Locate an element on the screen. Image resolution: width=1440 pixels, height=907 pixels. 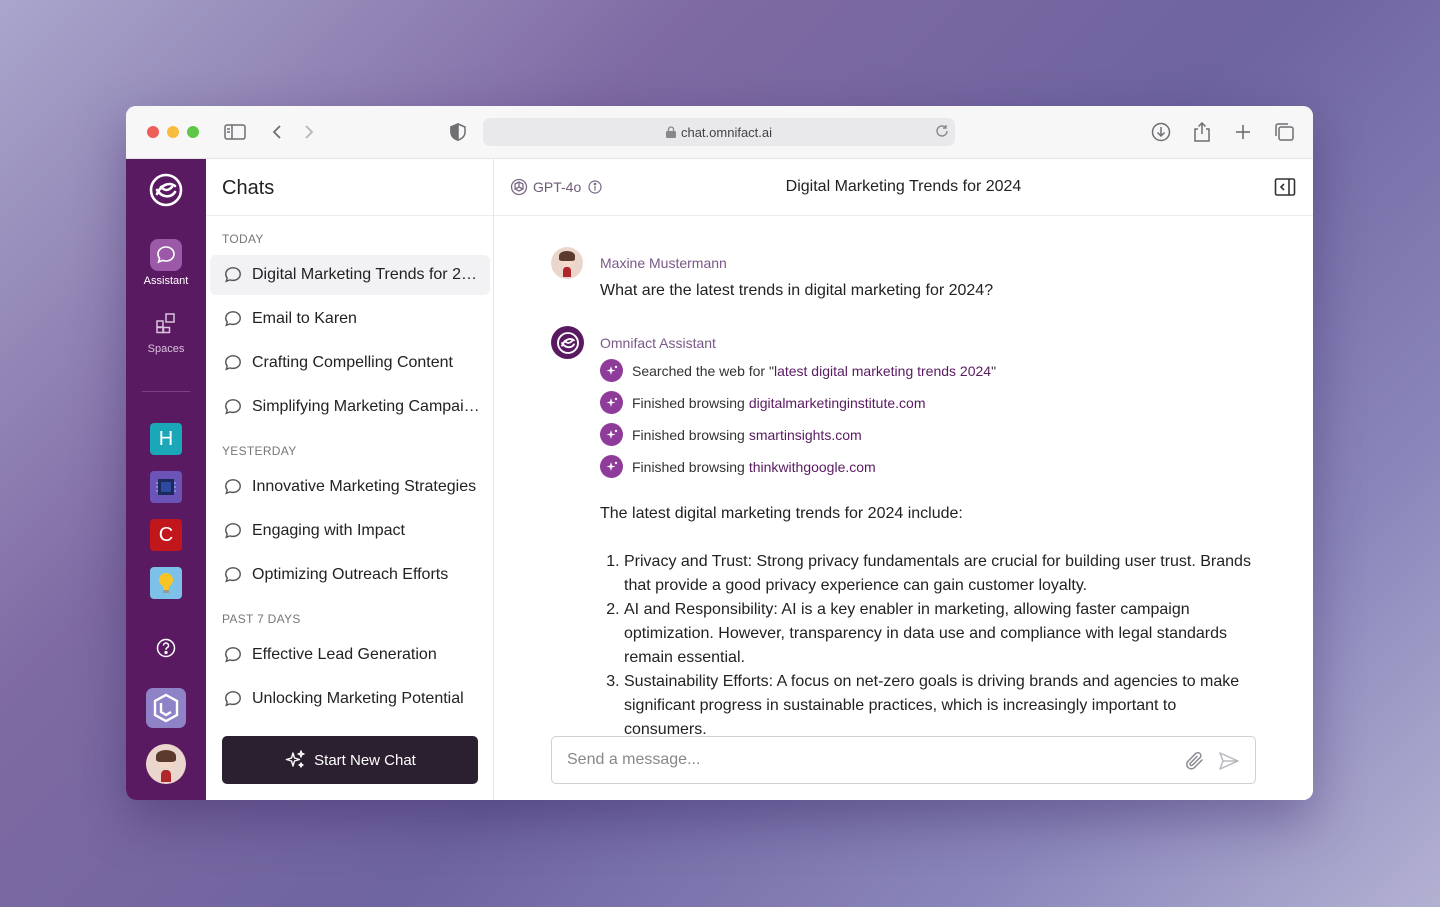
close-window-button is located at coordinates (153, 132).